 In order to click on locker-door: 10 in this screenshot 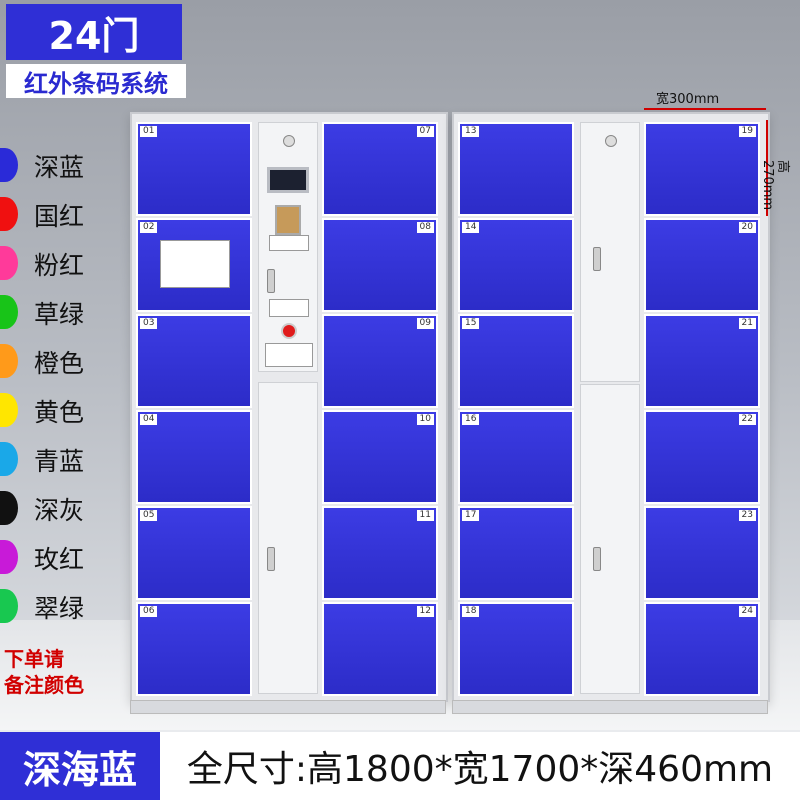, I will do `click(380, 457)`.